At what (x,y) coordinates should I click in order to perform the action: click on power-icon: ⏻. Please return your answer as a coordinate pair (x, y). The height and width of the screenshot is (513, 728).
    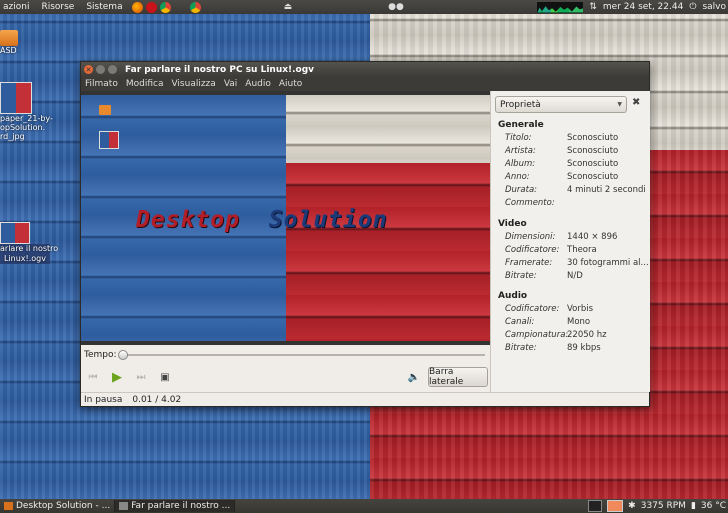
    Looking at the image, I should click on (692, 7).